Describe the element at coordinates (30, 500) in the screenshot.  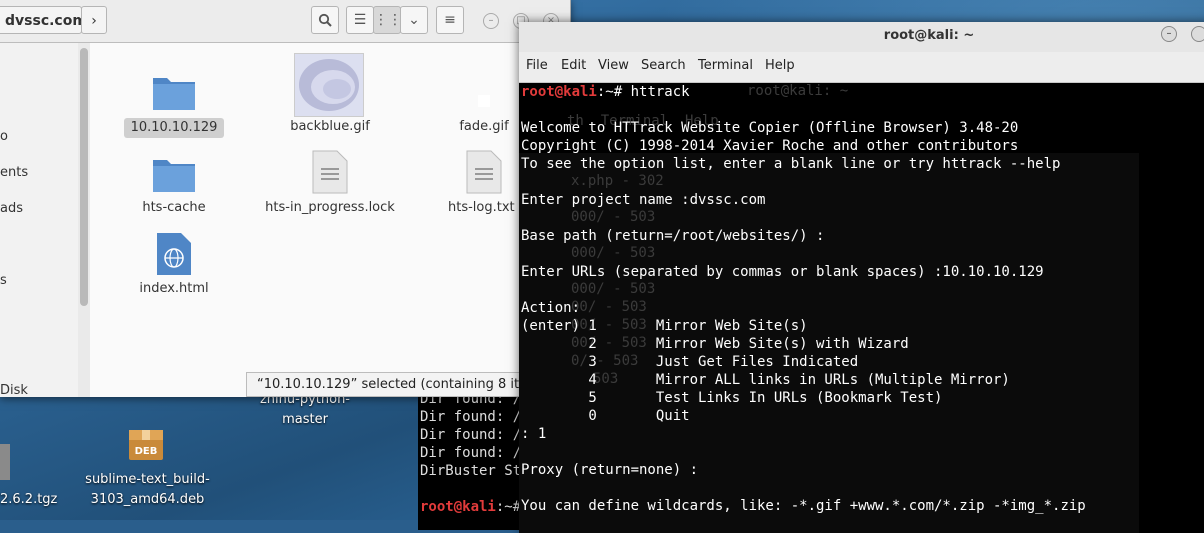
I see `desktop-item-tgz: 2.6.2.tgz` at that location.